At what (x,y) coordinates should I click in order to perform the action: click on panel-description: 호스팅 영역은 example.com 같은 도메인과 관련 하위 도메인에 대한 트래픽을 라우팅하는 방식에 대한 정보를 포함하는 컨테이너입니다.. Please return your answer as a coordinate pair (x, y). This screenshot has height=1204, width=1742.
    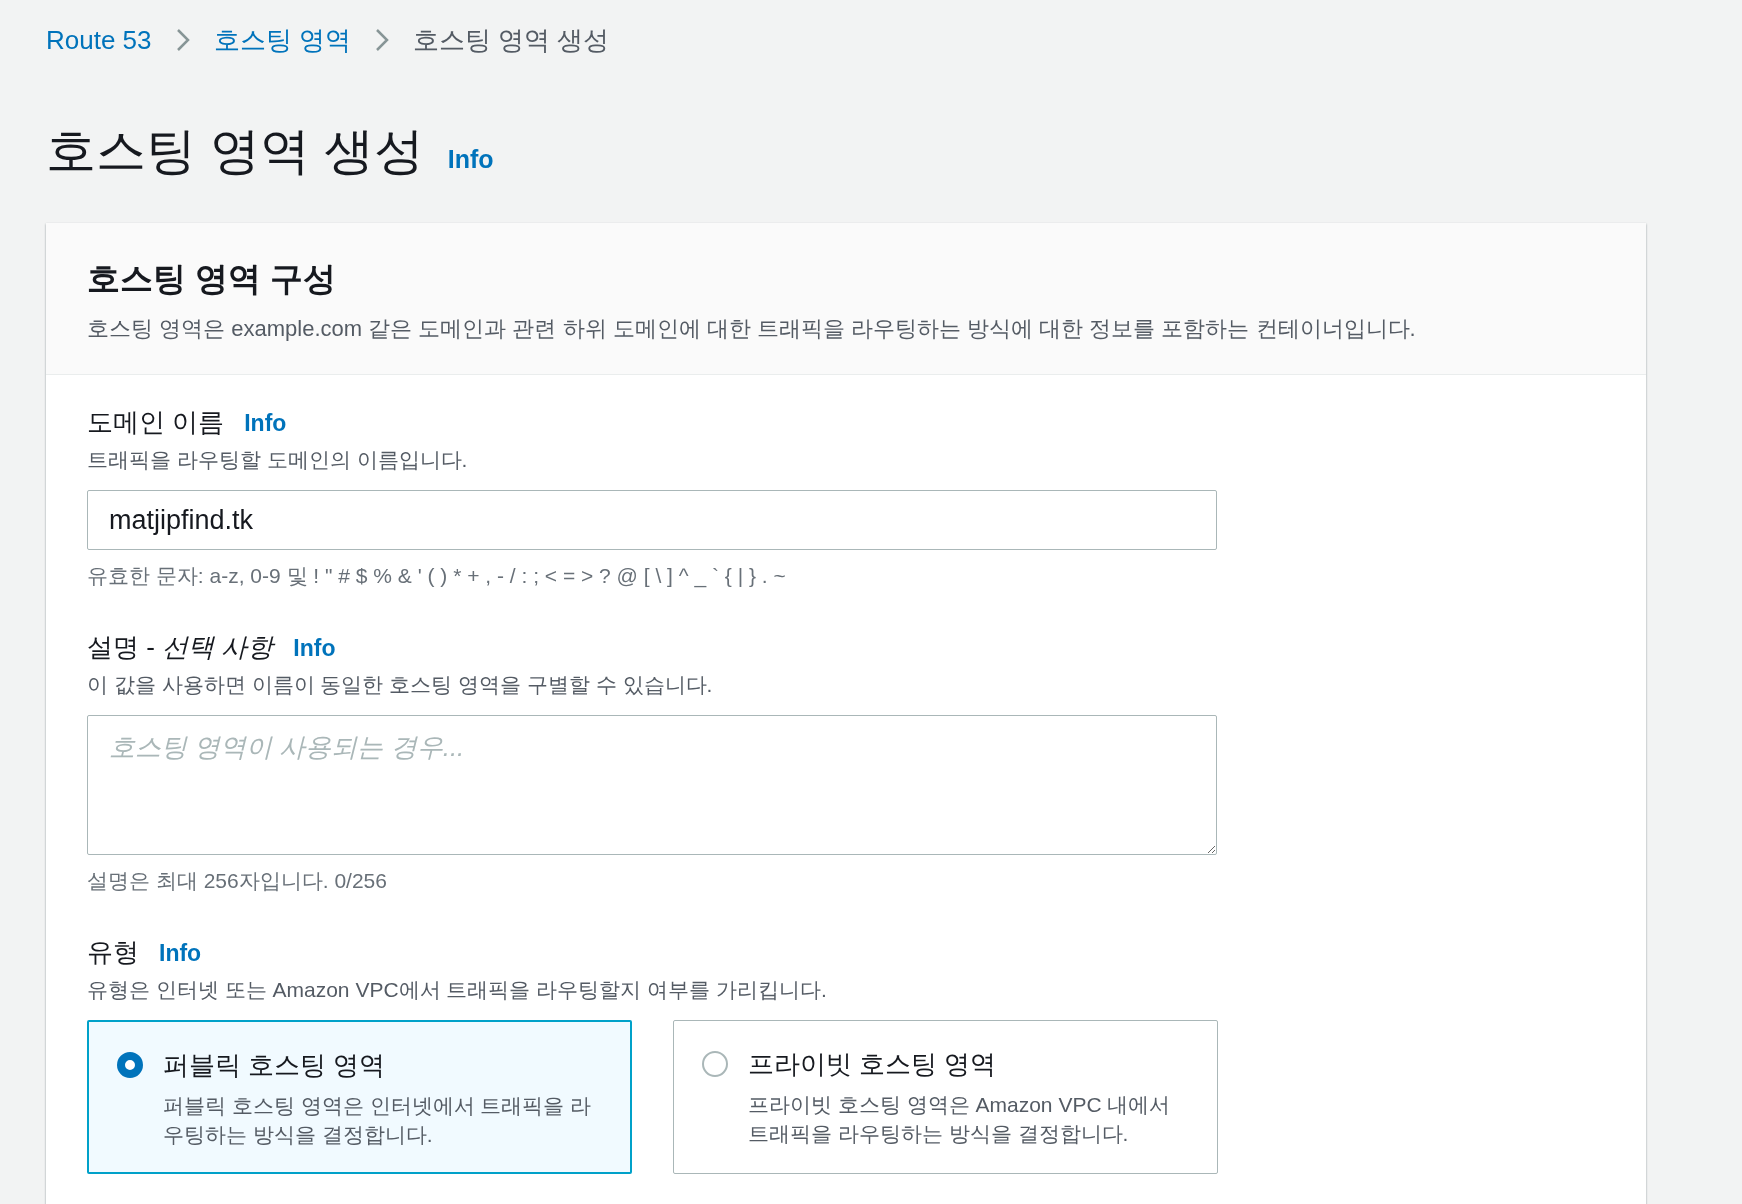
    Looking at the image, I should click on (752, 329).